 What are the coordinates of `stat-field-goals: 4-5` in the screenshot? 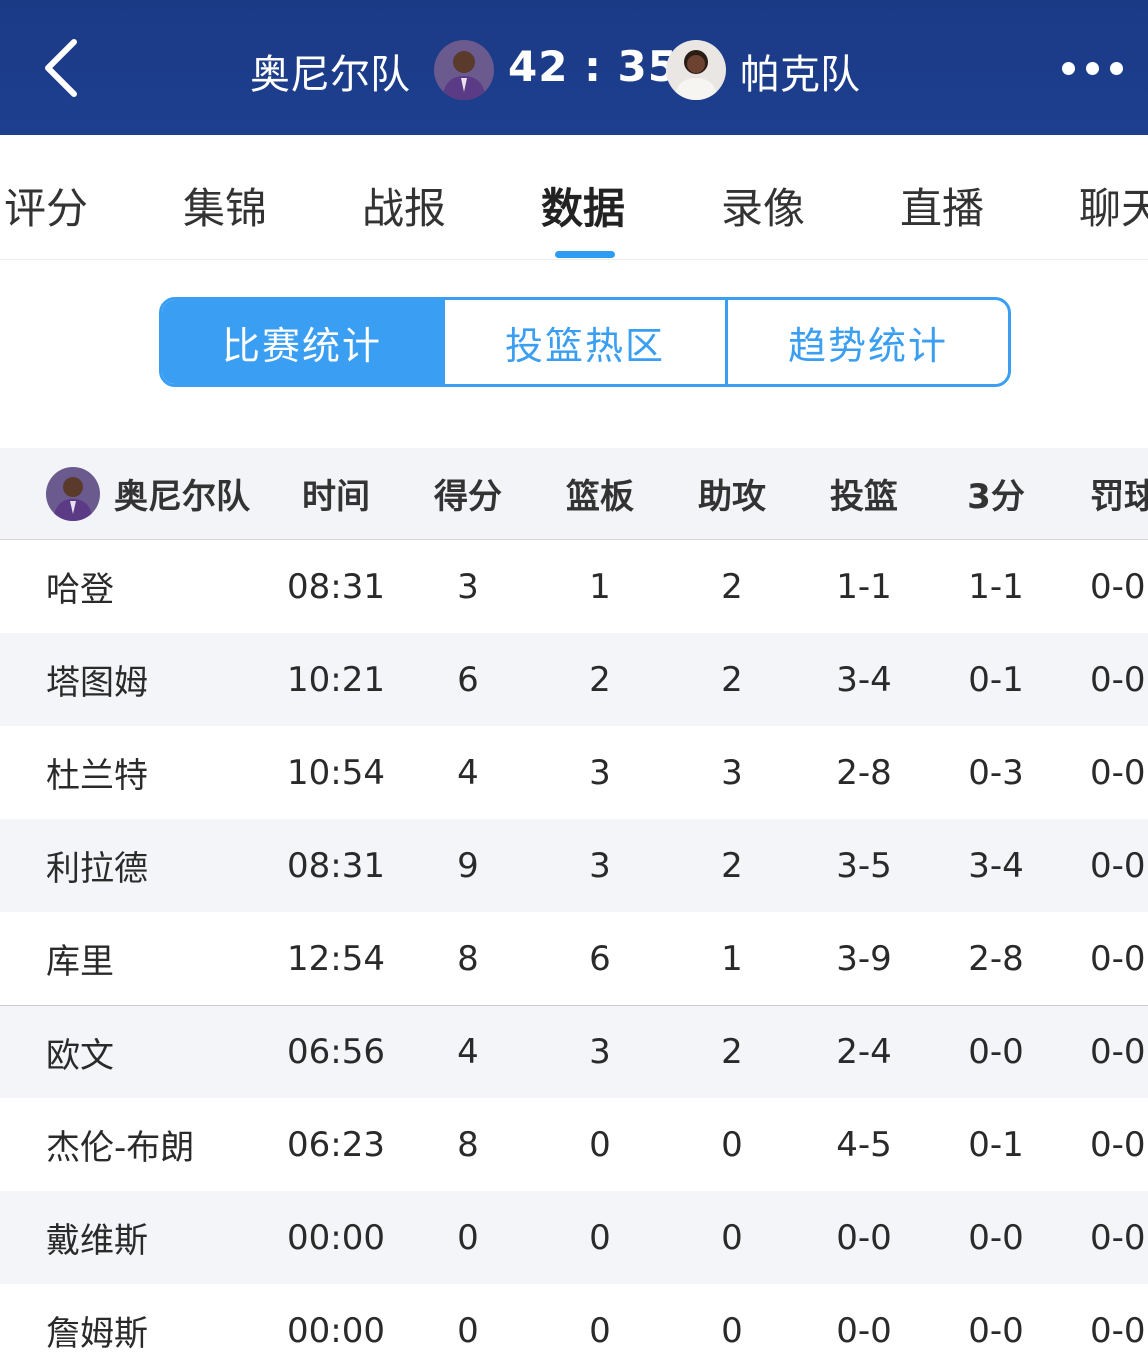 It's located at (864, 1144).